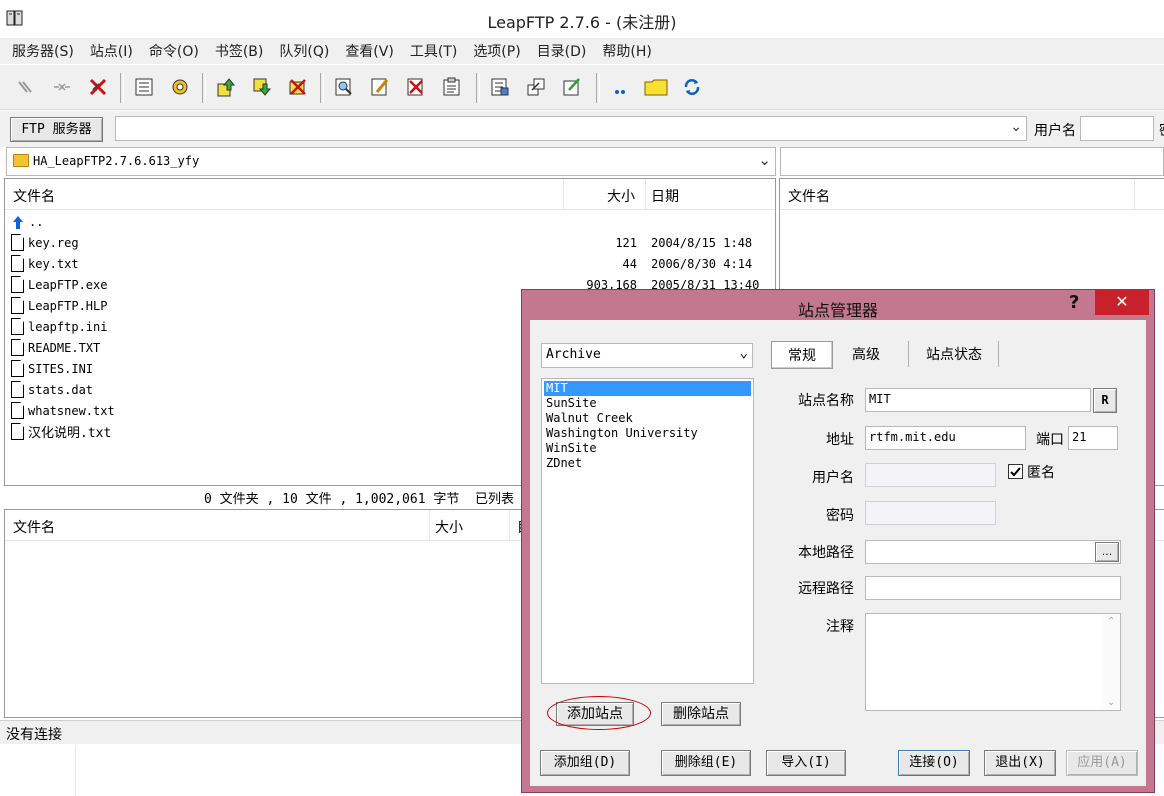 This screenshot has width=1164, height=796. Describe the element at coordinates (562, 51) in the screenshot. I see `menu-directory: 目录(D)` at that location.